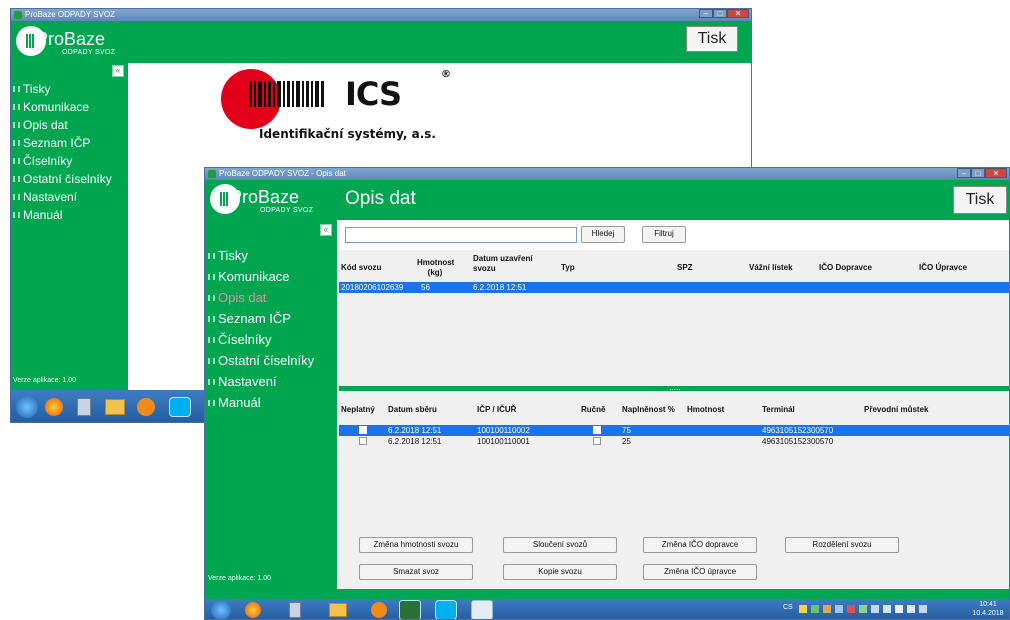  Describe the element at coordinates (416, 572) in the screenshot. I see `smazat-button: Smazat svoz` at that location.